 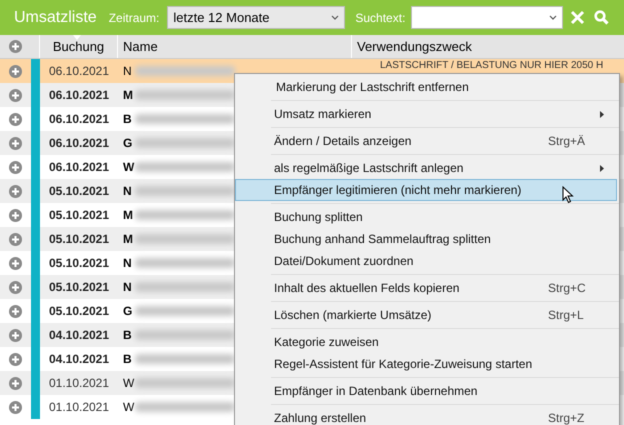 What do you see at coordinates (426, 391) in the screenshot?
I see `menu-item: Empfänger in Datenbank übernehmen` at bounding box center [426, 391].